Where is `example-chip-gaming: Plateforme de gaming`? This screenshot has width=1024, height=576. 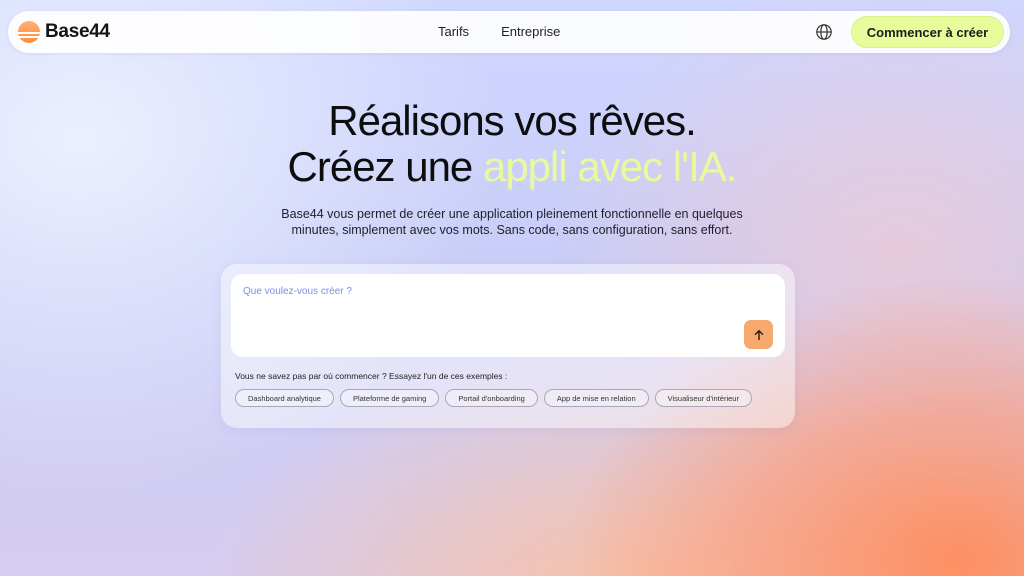 example-chip-gaming: Plateforme de gaming is located at coordinates (389, 398).